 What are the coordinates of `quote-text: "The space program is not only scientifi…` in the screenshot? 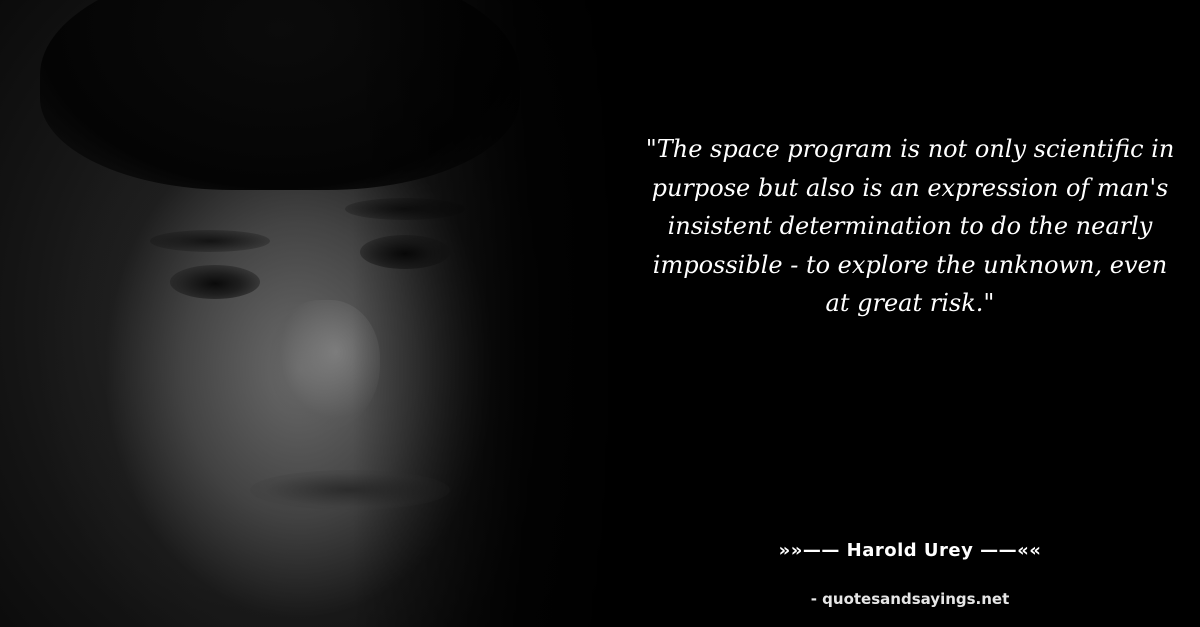 It's located at (910, 226).